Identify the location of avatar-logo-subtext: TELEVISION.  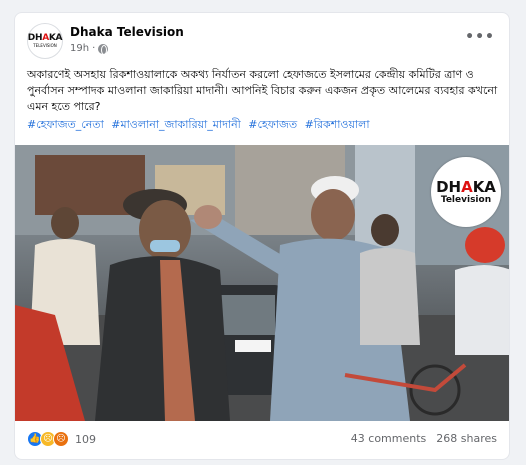
(45, 45).